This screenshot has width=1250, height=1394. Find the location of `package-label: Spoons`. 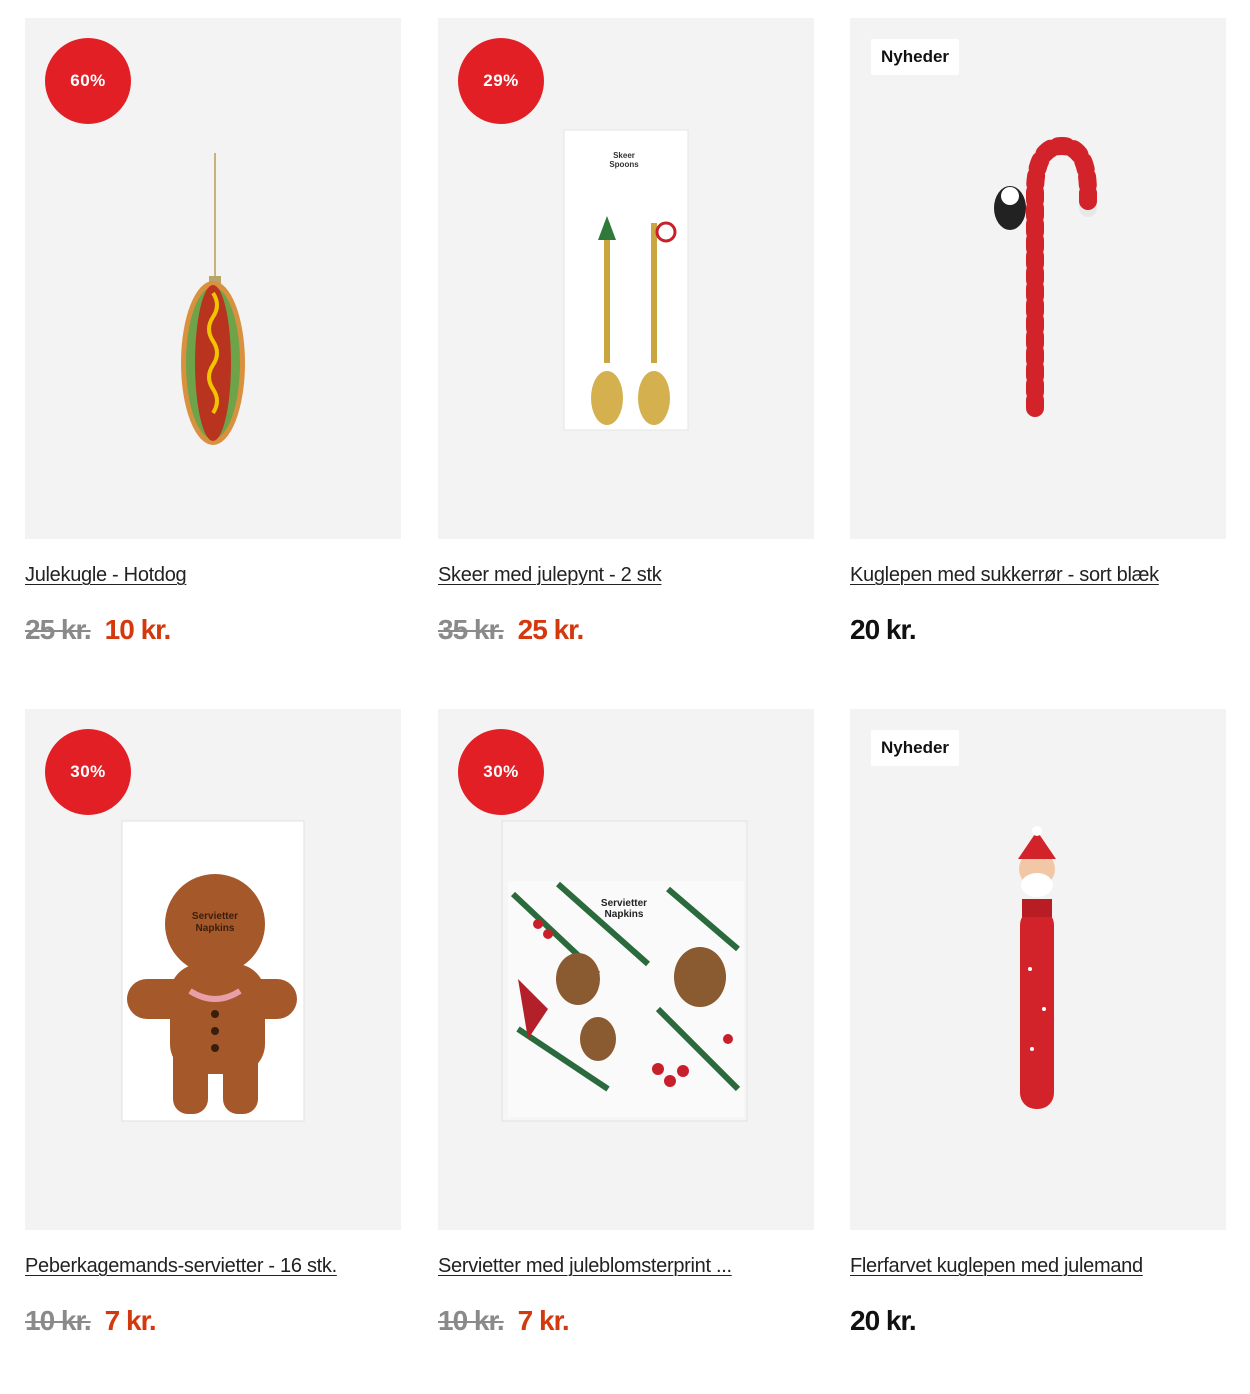

package-label: Spoons is located at coordinates (624, 164).